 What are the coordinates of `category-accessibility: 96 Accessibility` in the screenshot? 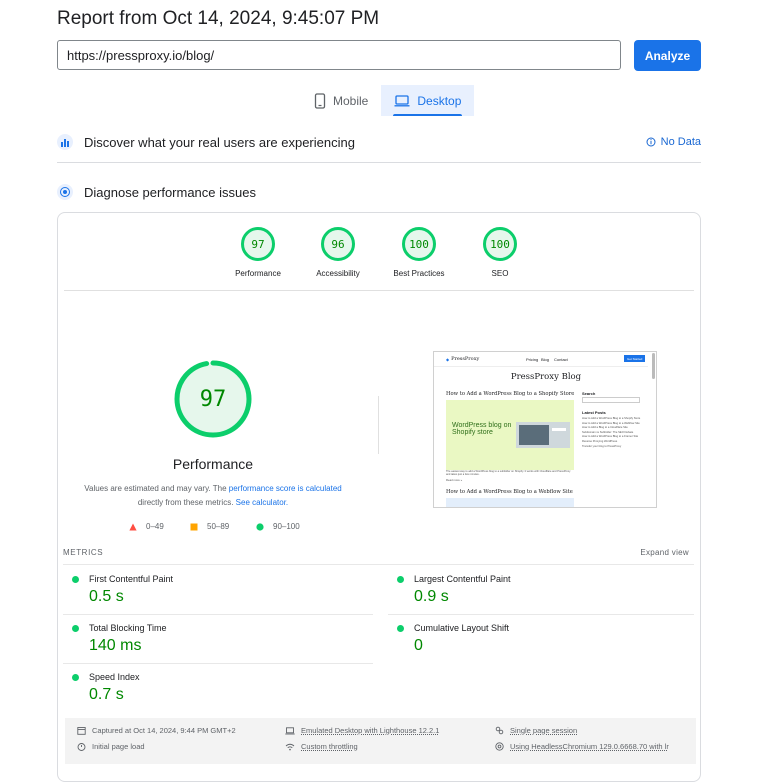 It's located at (338, 252).